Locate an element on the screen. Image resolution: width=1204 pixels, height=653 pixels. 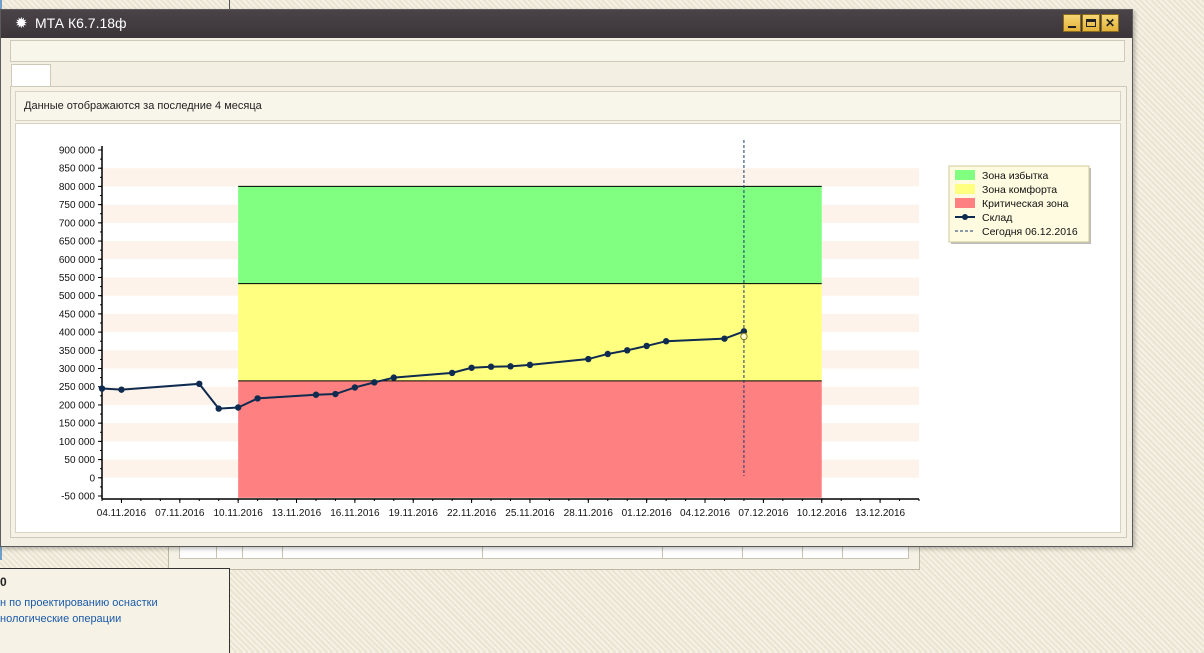
chart-band is located at coordinates (510, 177).